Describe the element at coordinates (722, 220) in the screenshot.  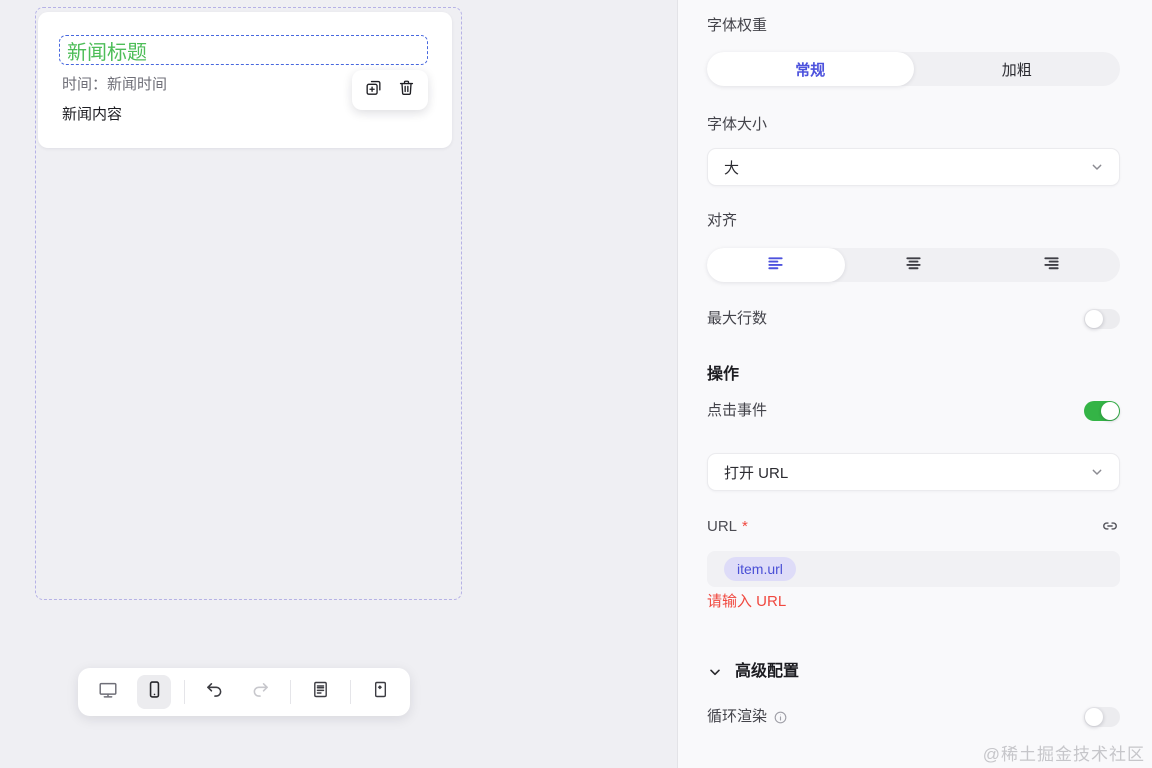
I see `align-label: 对齐` at that location.